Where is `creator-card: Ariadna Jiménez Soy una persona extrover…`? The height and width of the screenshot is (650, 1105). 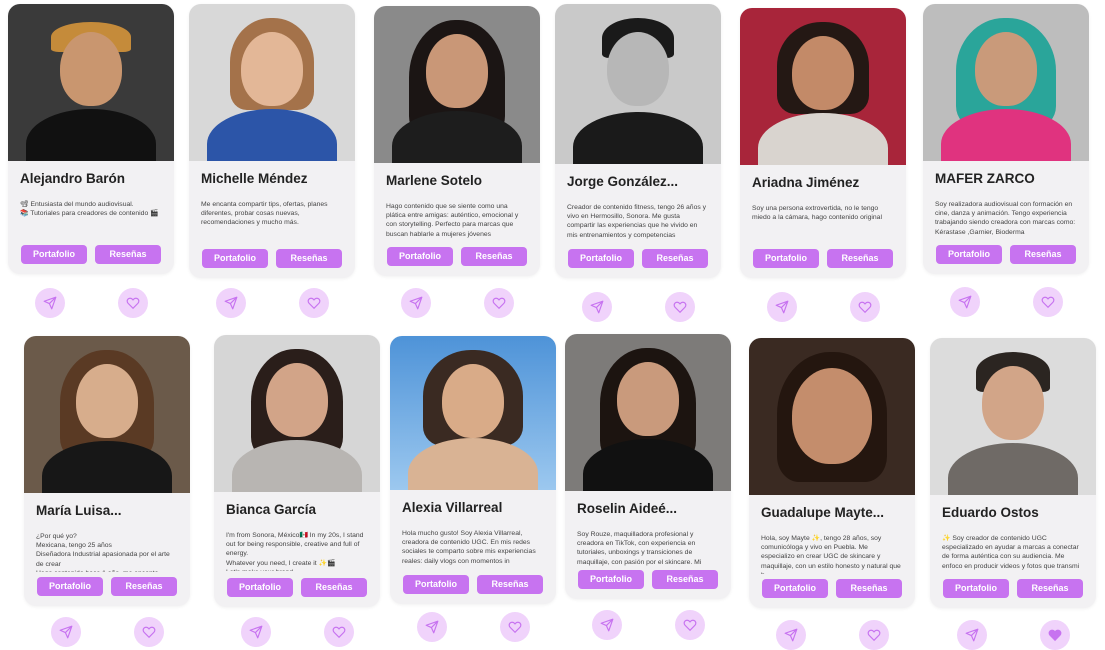
creator-card: Ariadna Jiménez Soy una persona extrover… is located at coordinates (823, 143).